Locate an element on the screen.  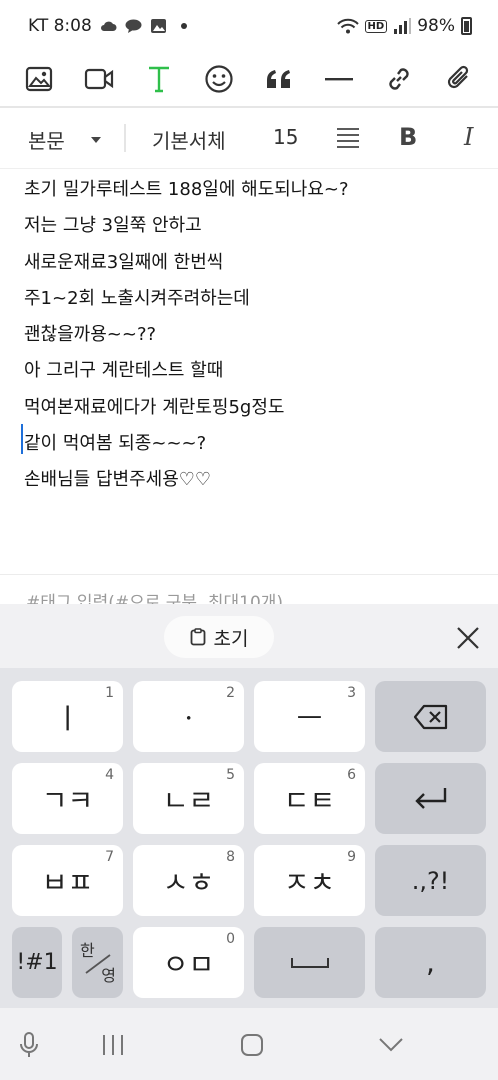
keyboard-suggestion-bar: 초기 is located at coordinates (249, 636).